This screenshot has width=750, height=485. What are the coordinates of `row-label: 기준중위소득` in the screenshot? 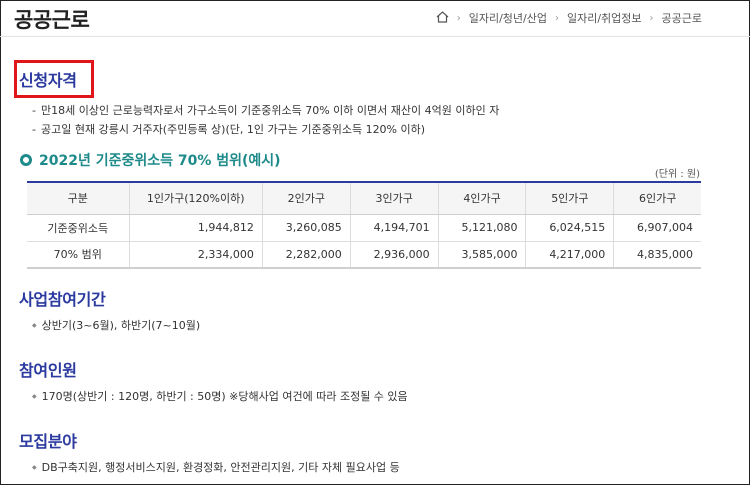 It's located at (78, 228).